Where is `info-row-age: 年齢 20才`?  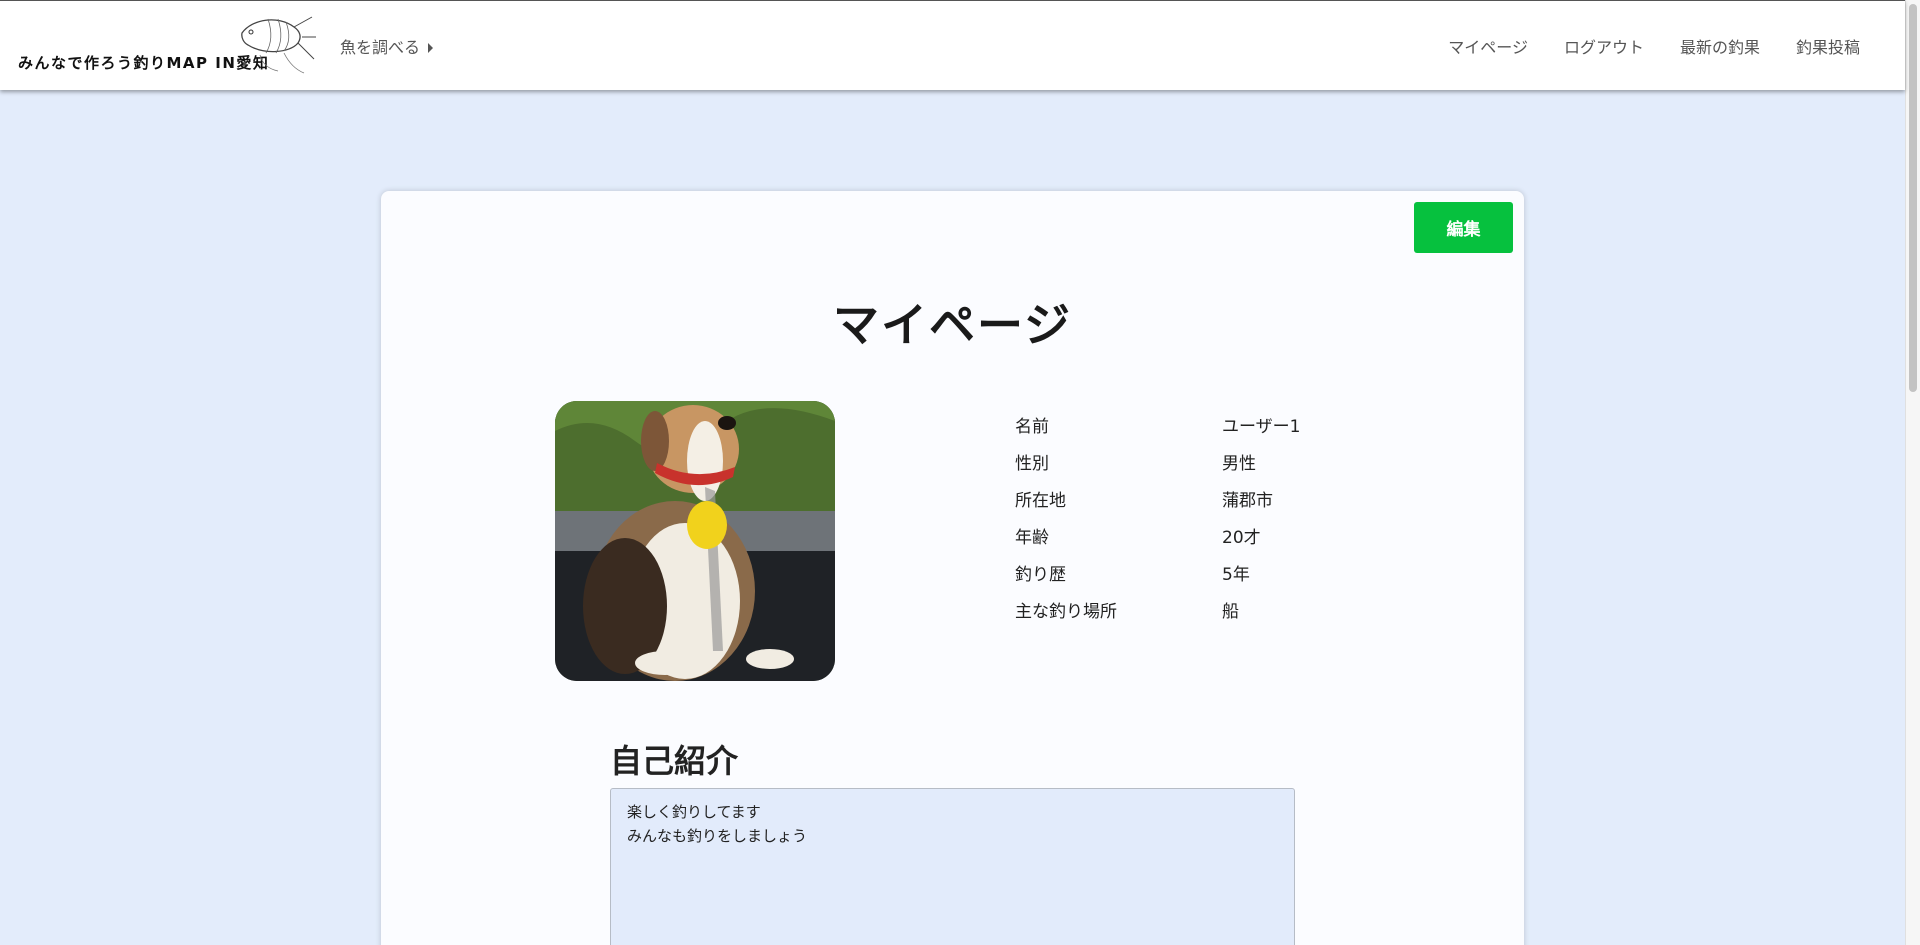
info-row-age: 年齢 20才 is located at coordinates (1157, 535).